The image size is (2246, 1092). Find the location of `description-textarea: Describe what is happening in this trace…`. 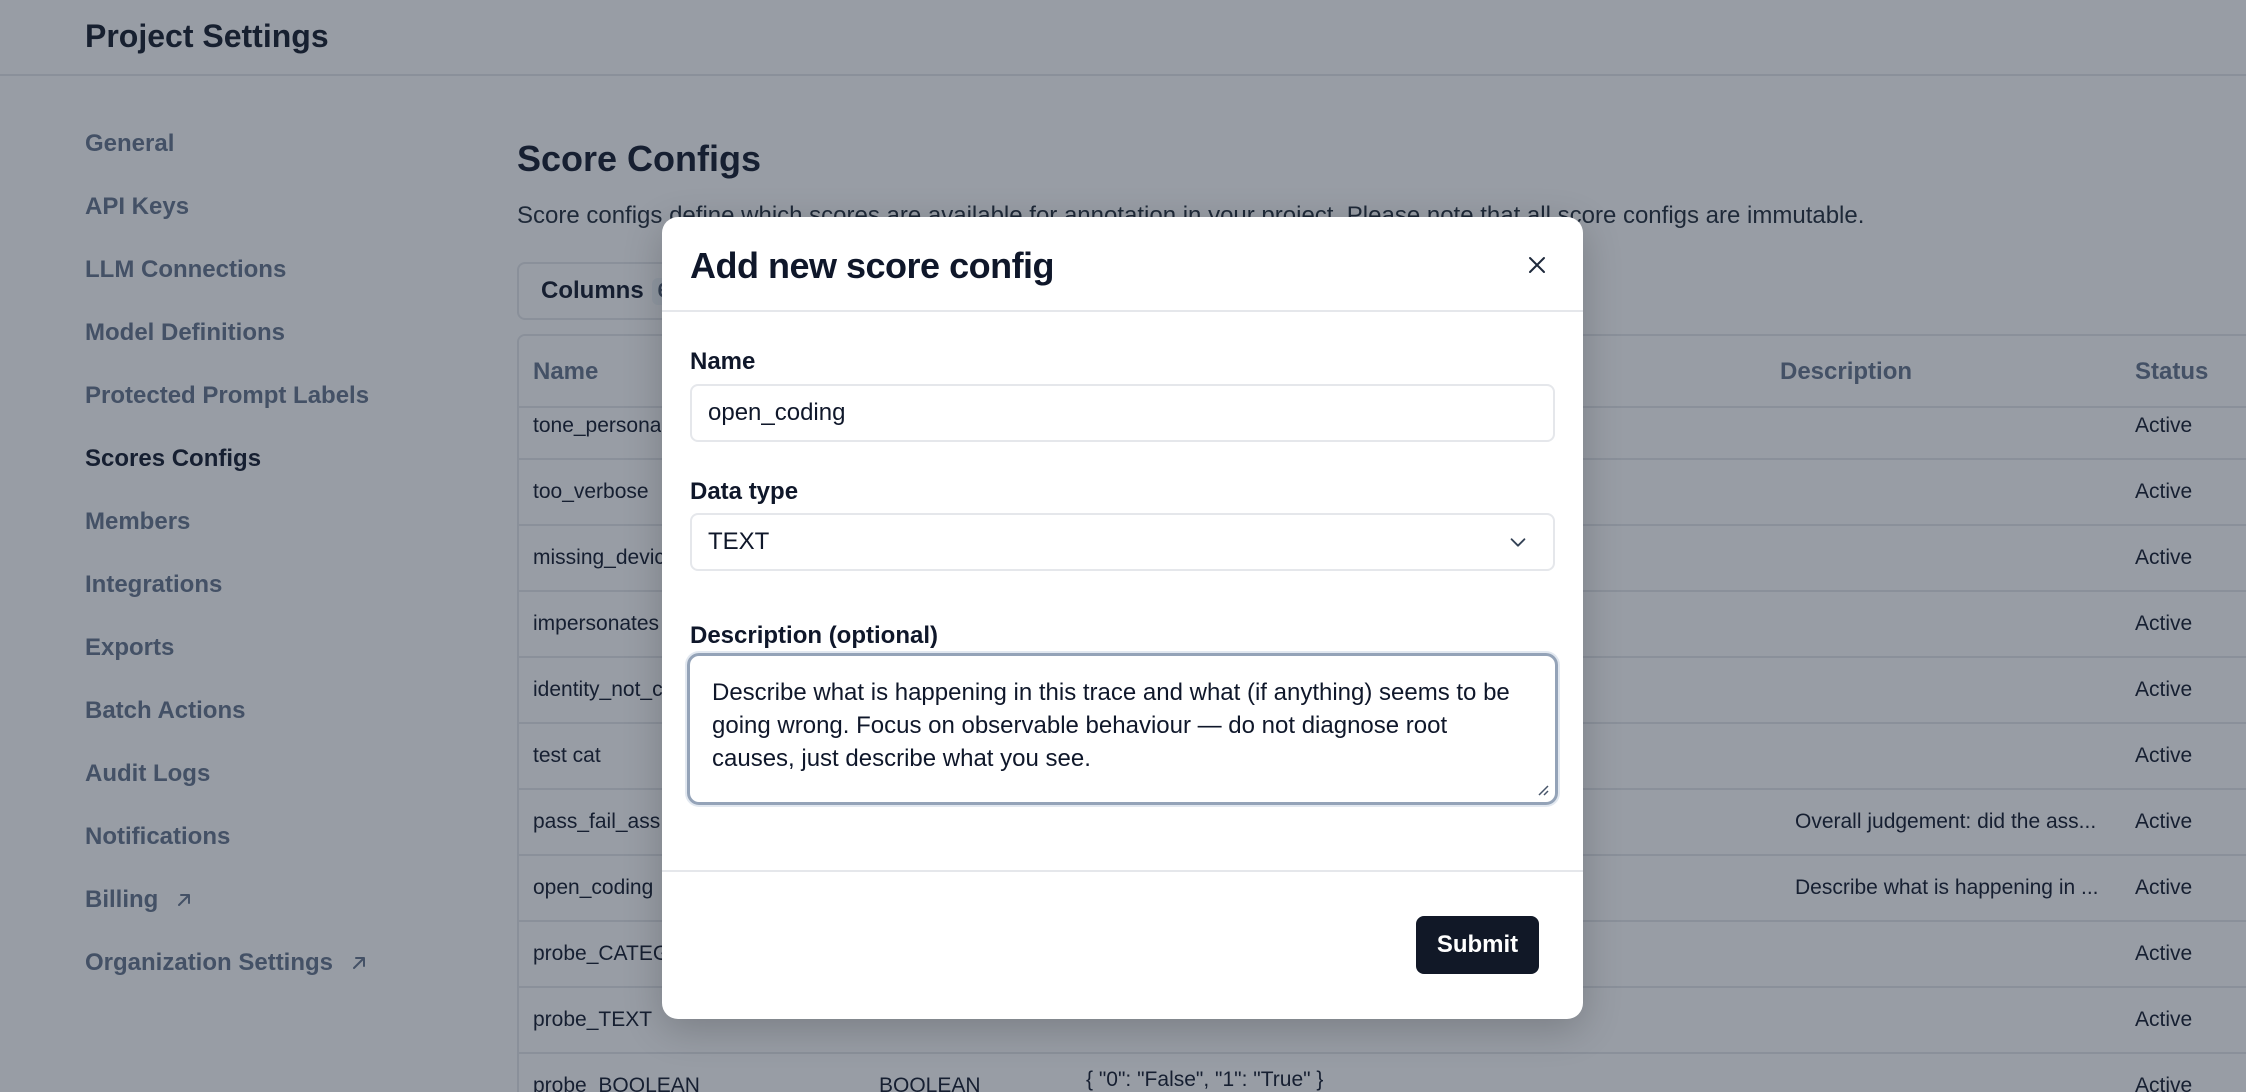

description-textarea: Describe what is happening in this trace… is located at coordinates (1122, 729).